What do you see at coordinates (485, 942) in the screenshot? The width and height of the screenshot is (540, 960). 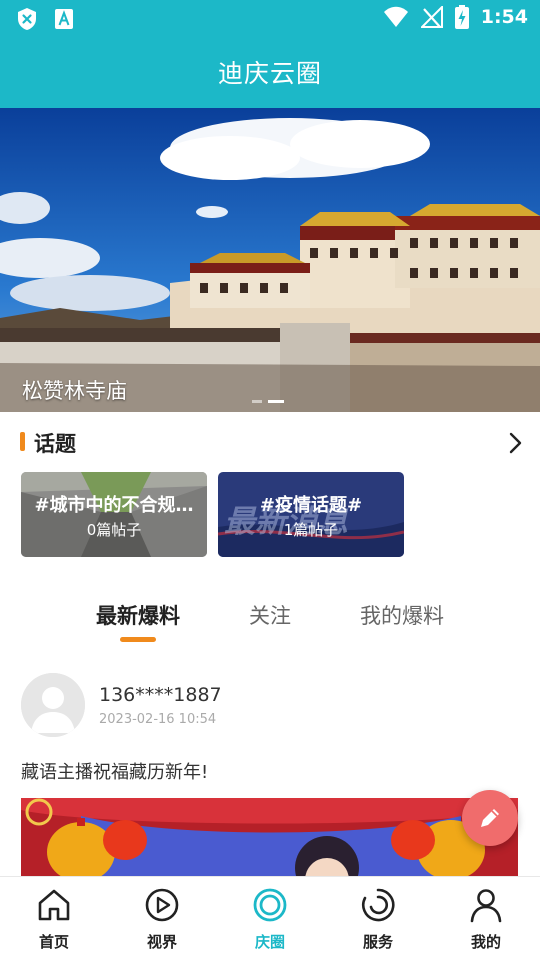 I see `nav-label: 我的` at bounding box center [485, 942].